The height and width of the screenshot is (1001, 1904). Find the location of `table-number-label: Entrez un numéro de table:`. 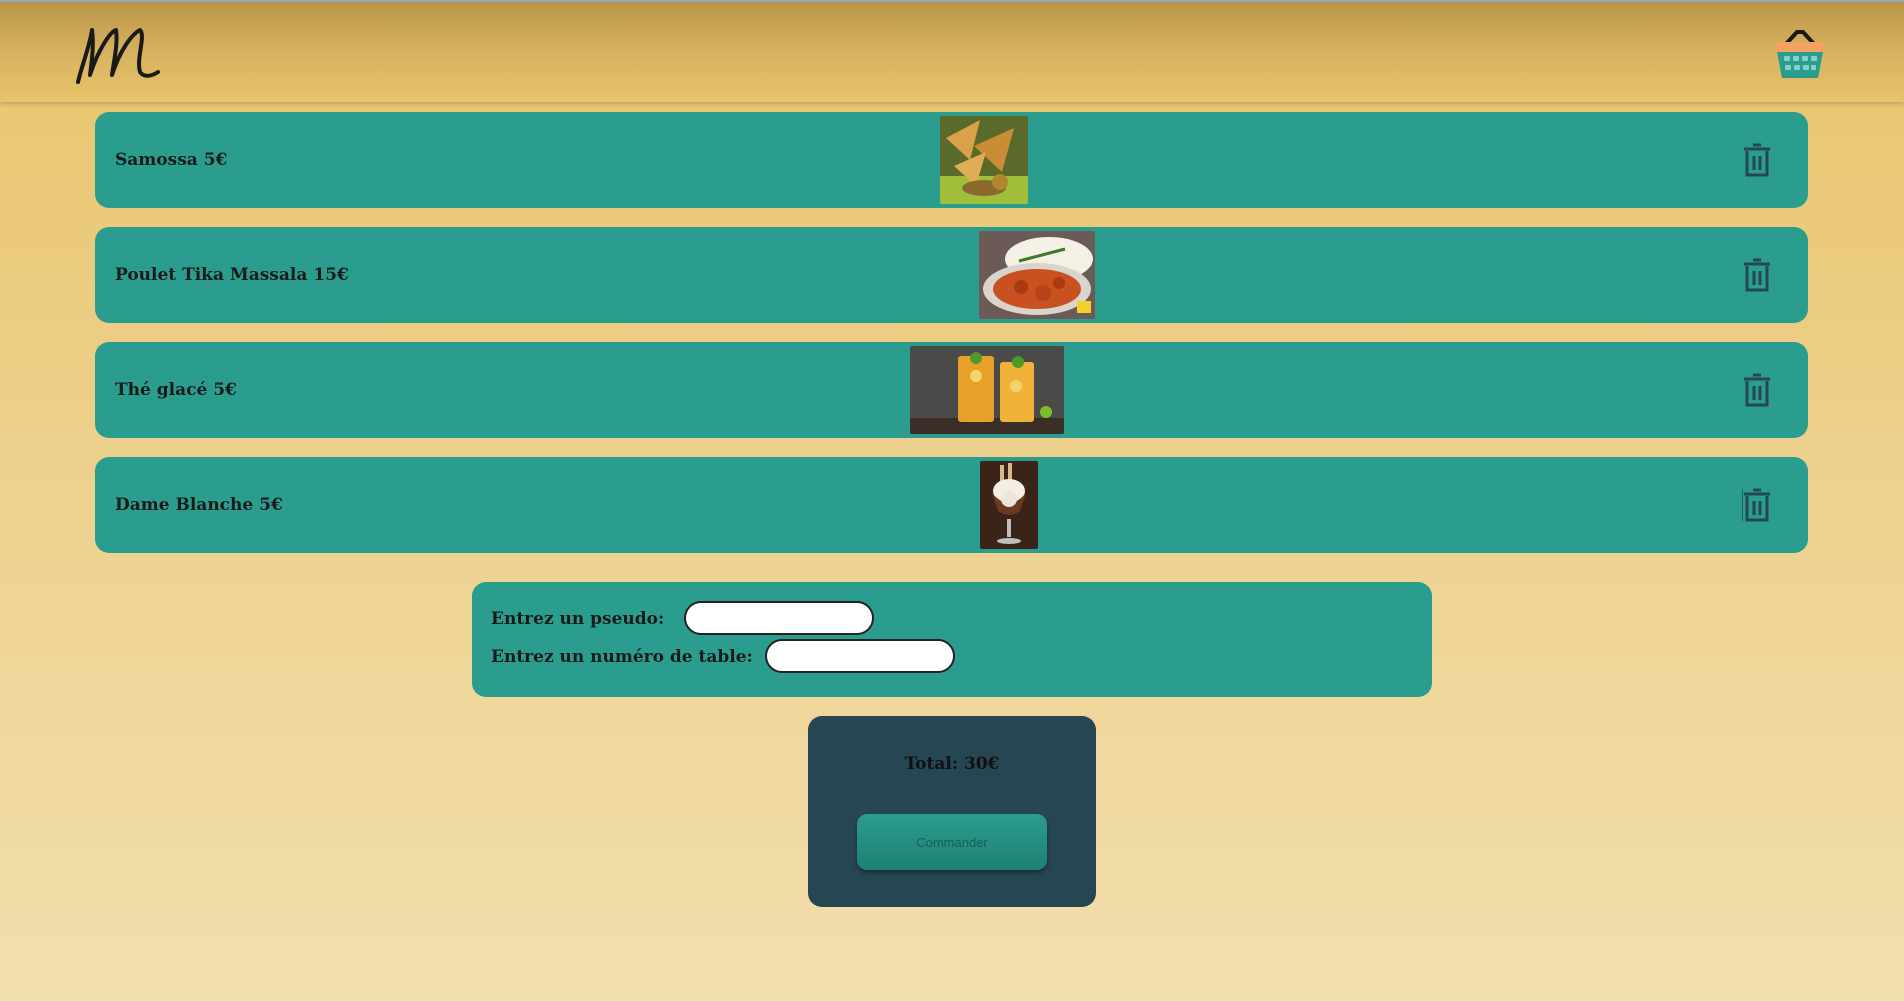

table-number-label: Entrez un numéro de table: is located at coordinates (622, 657).